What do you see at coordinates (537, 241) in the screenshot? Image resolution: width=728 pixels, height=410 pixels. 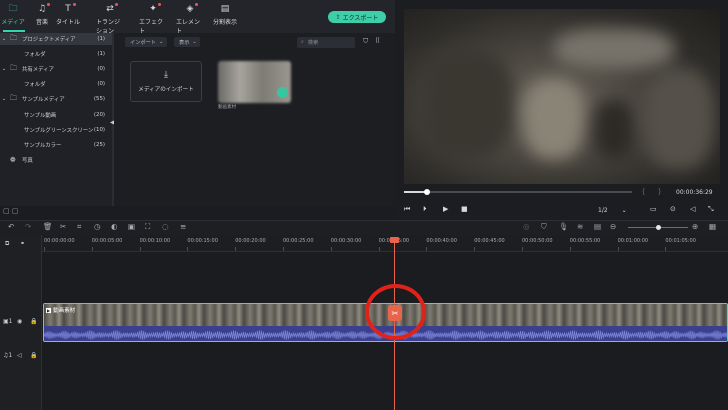 I see `ruler-time-label: 00:00:50:00` at bounding box center [537, 241].